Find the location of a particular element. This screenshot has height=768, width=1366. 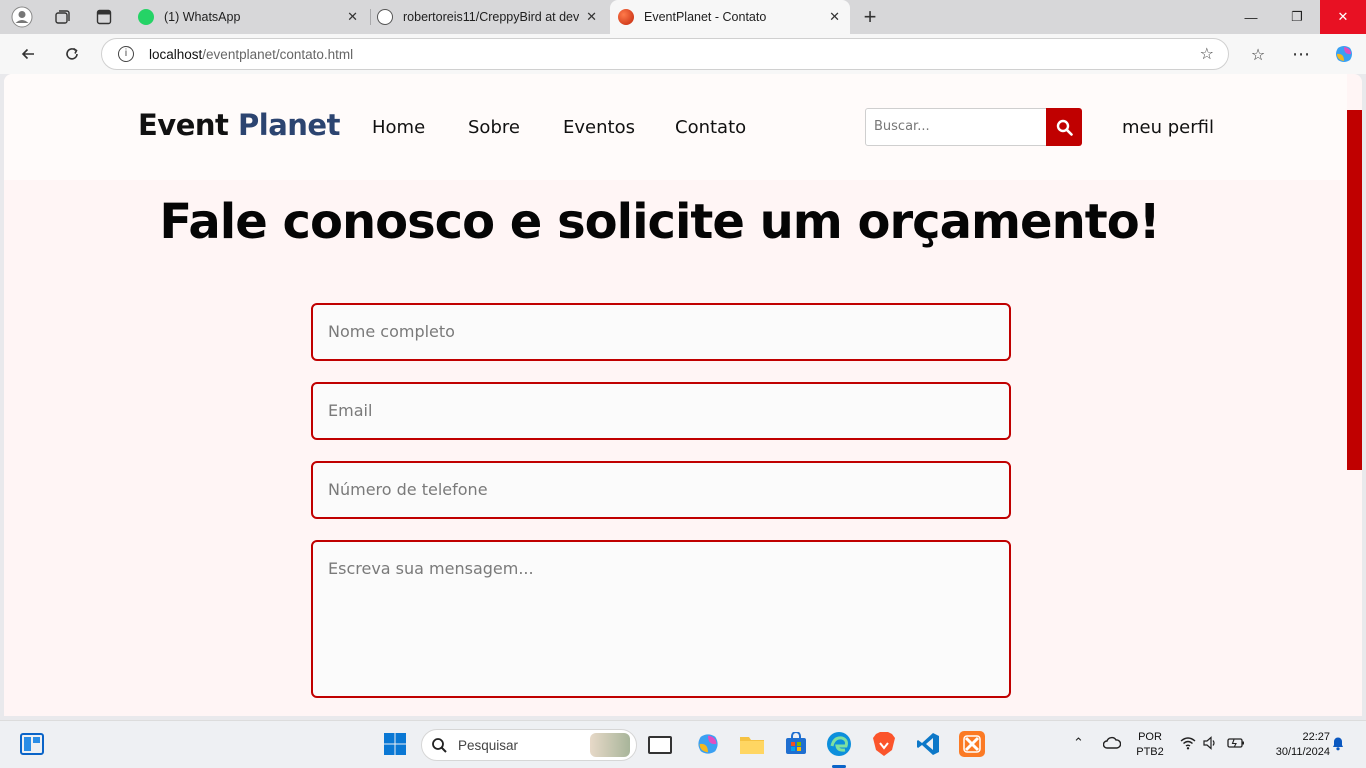

brave-icon is located at coordinates (884, 744).